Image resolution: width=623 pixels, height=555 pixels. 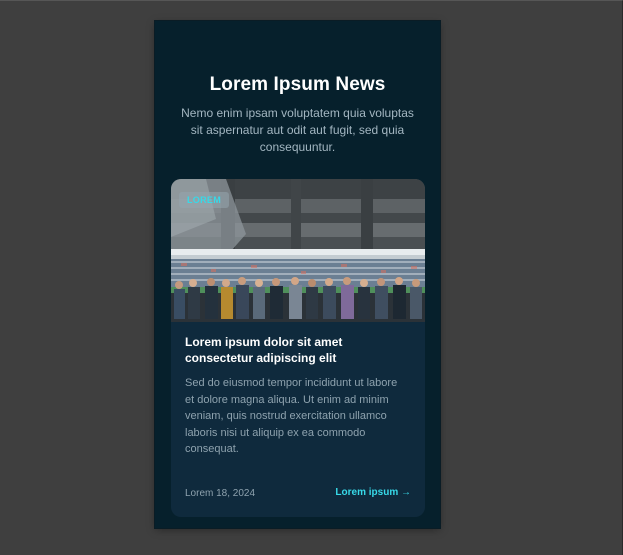 What do you see at coordinates (298, 250) in the screenshot?
I see `card-image: LOREM` at bounding box center [298, 250].